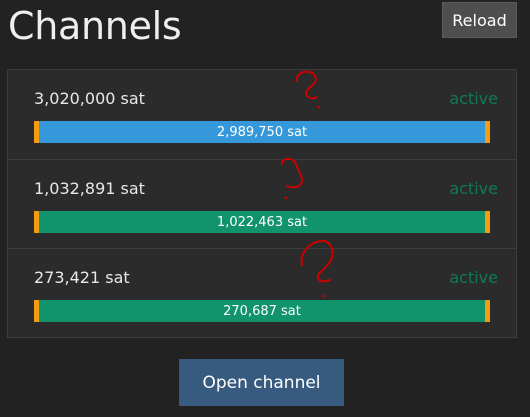 The image size is (530, 417). I want to click on channel-capacity: 273,421 sat, so click(82, 277).